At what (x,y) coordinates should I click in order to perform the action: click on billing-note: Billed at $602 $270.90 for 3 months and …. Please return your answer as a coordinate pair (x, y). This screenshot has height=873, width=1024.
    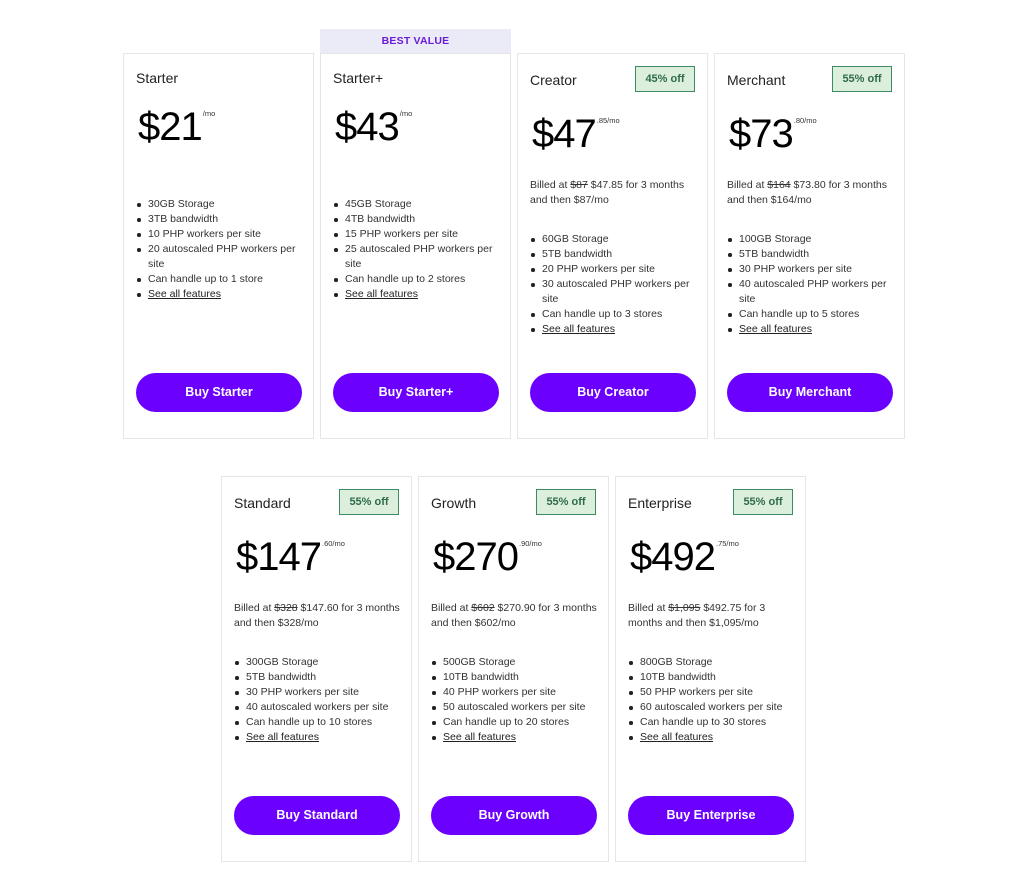
    Looking at the image, I should click on (514, 615).